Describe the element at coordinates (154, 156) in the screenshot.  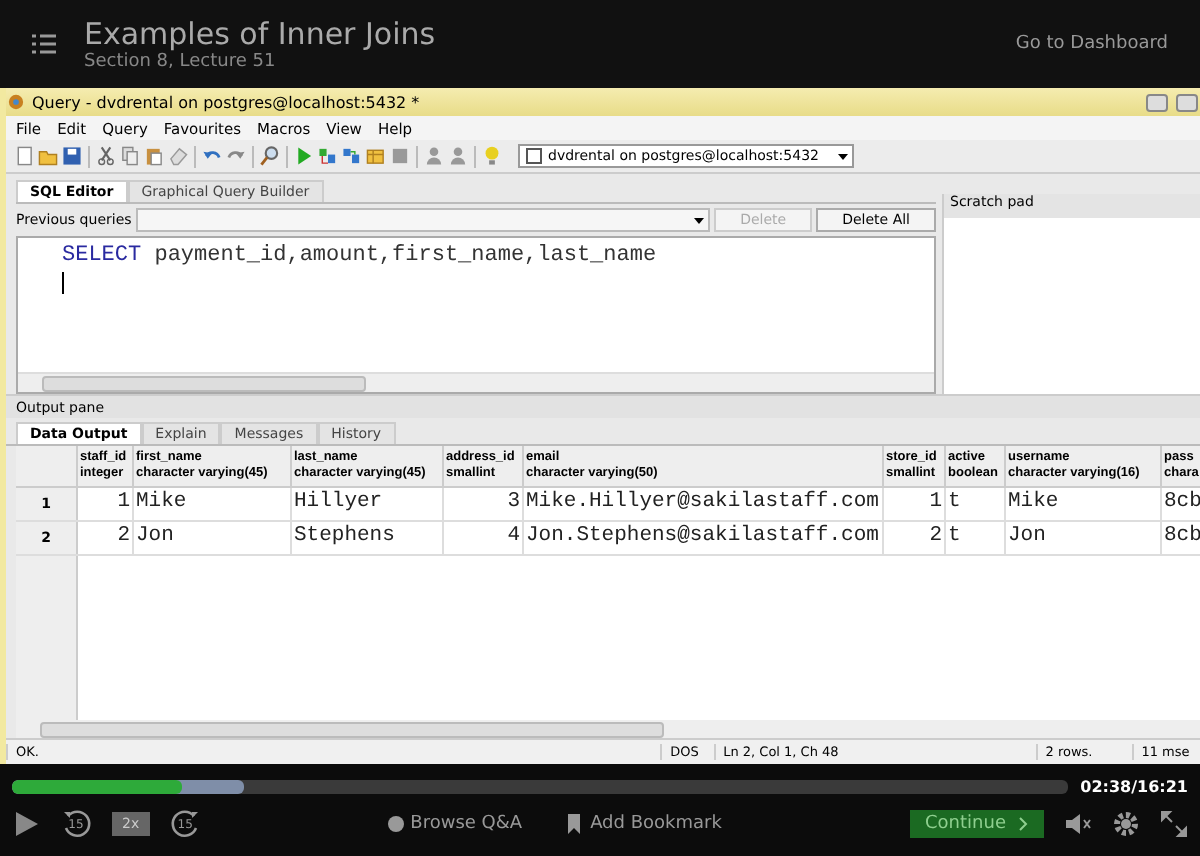
I see `paste-icon` at that location.